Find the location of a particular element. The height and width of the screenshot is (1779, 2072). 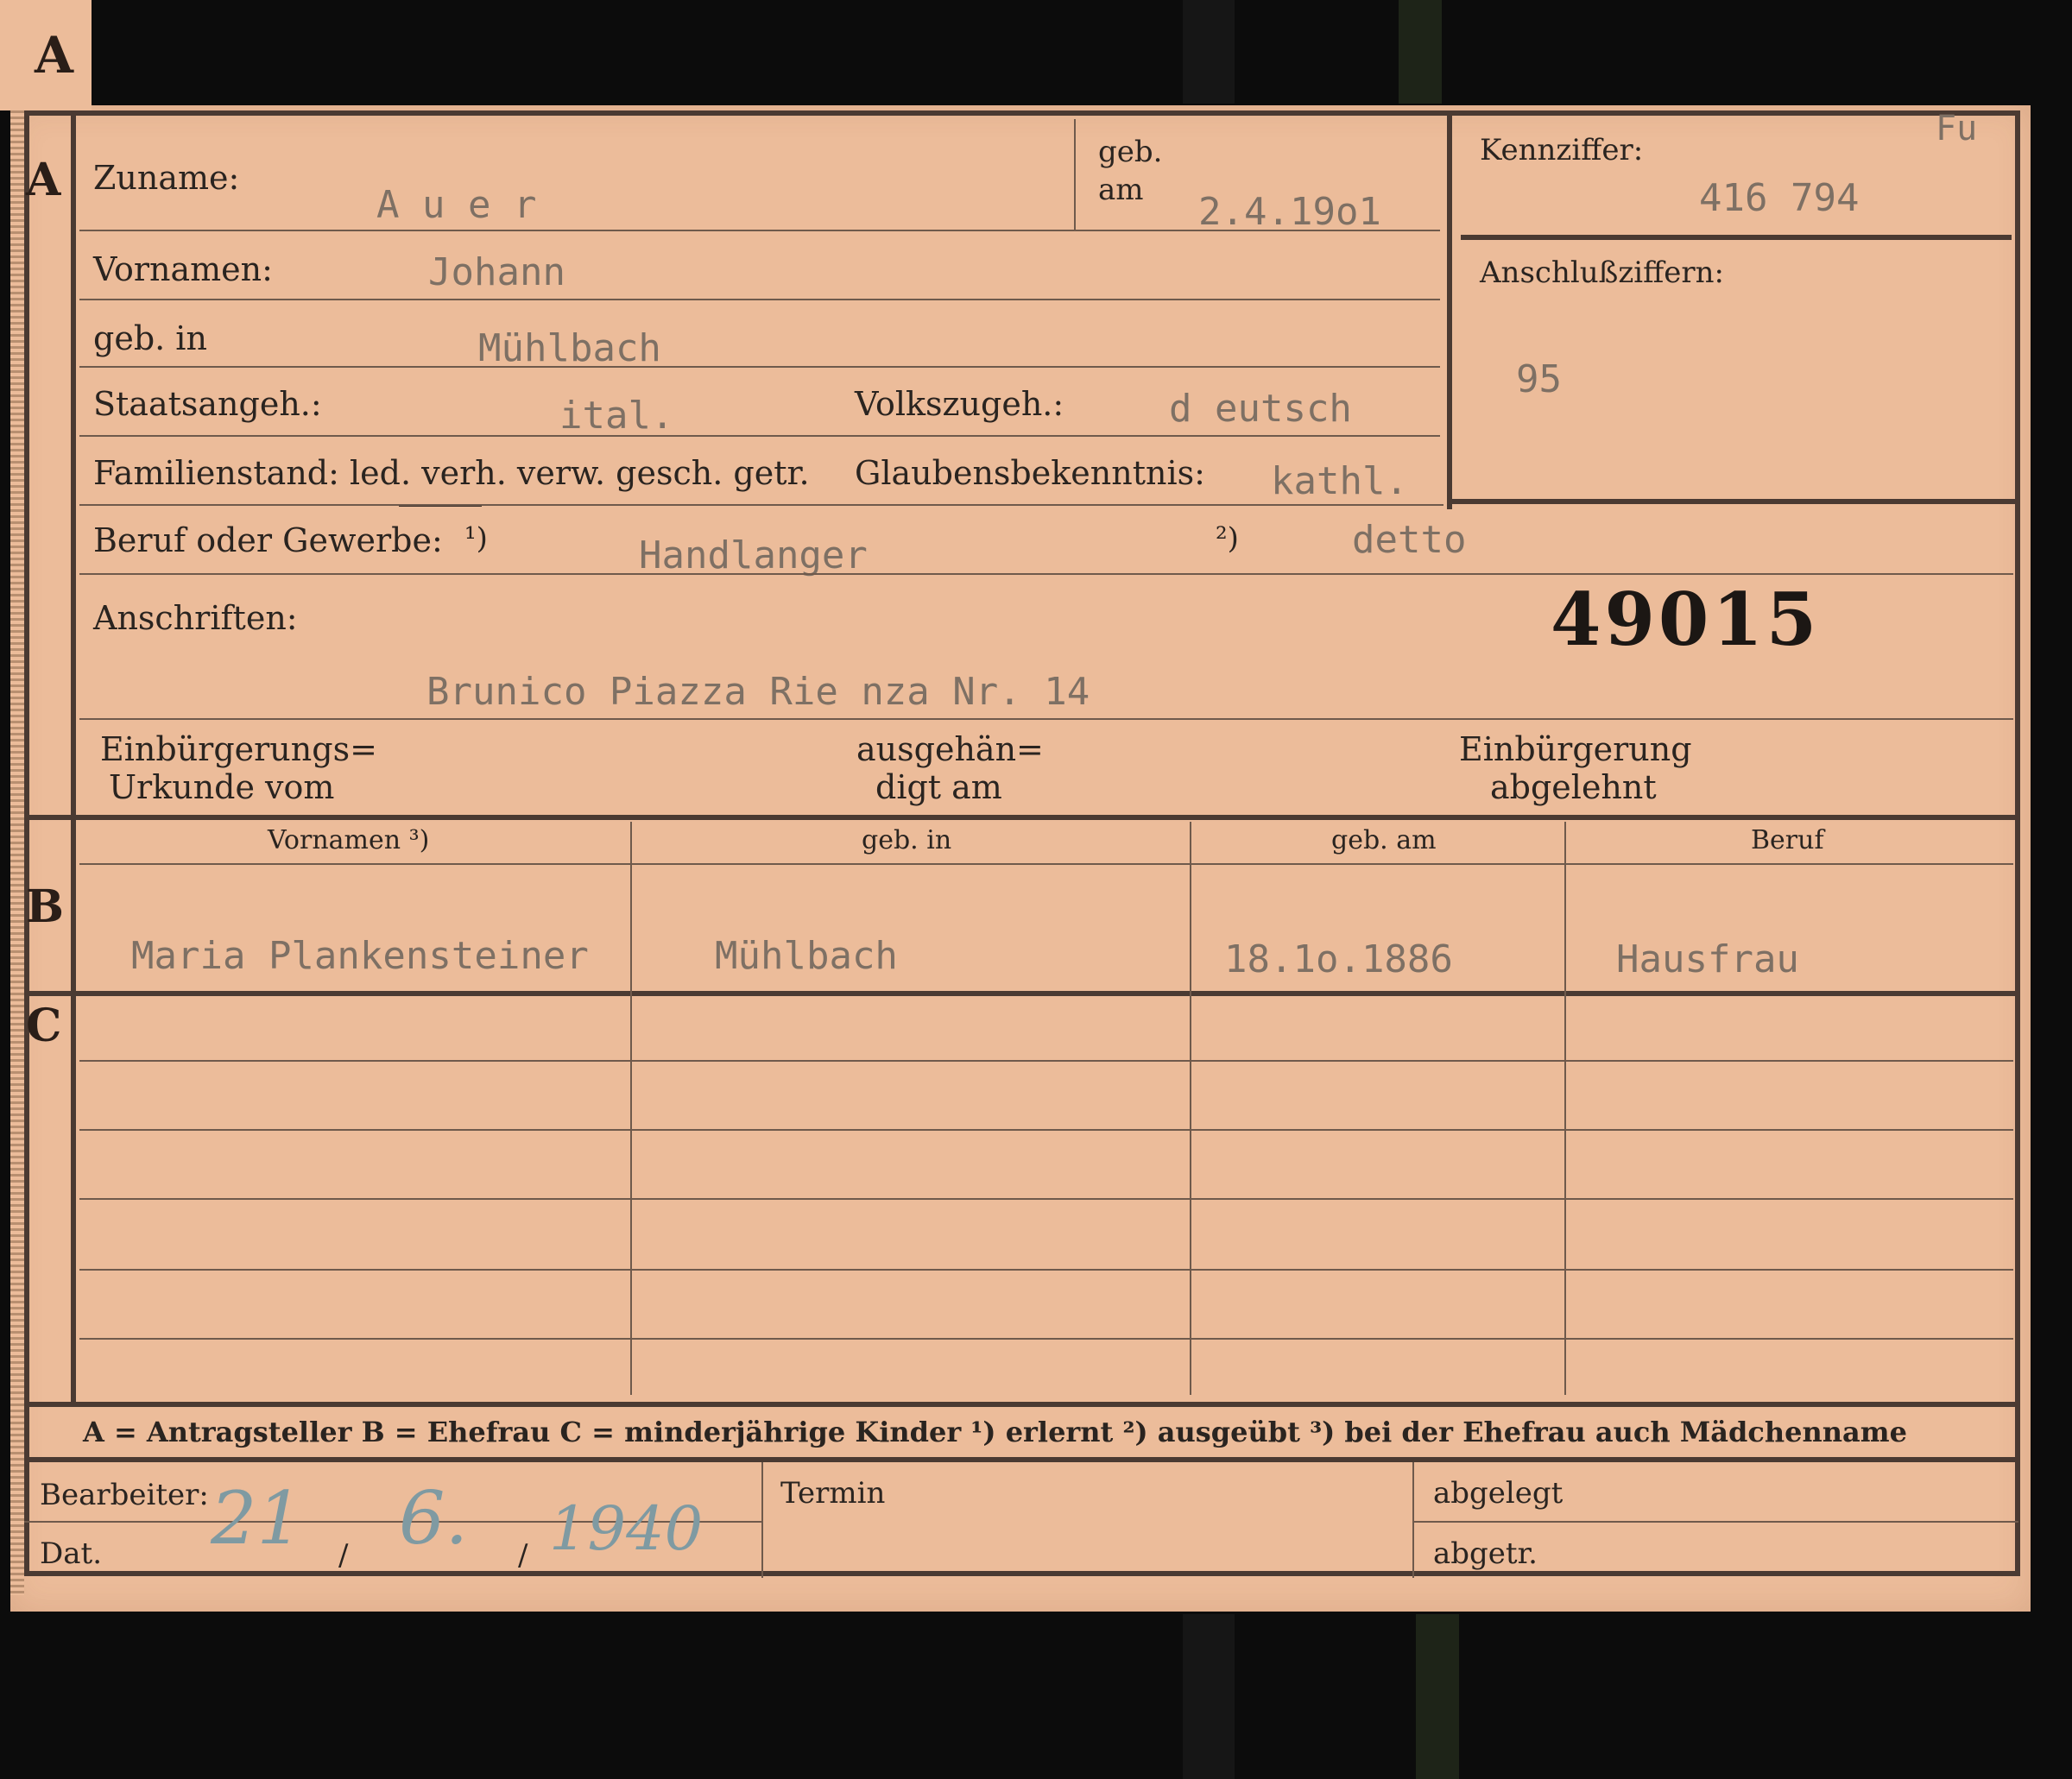

surname-value: A u e r is located at coordinates (456, 205).